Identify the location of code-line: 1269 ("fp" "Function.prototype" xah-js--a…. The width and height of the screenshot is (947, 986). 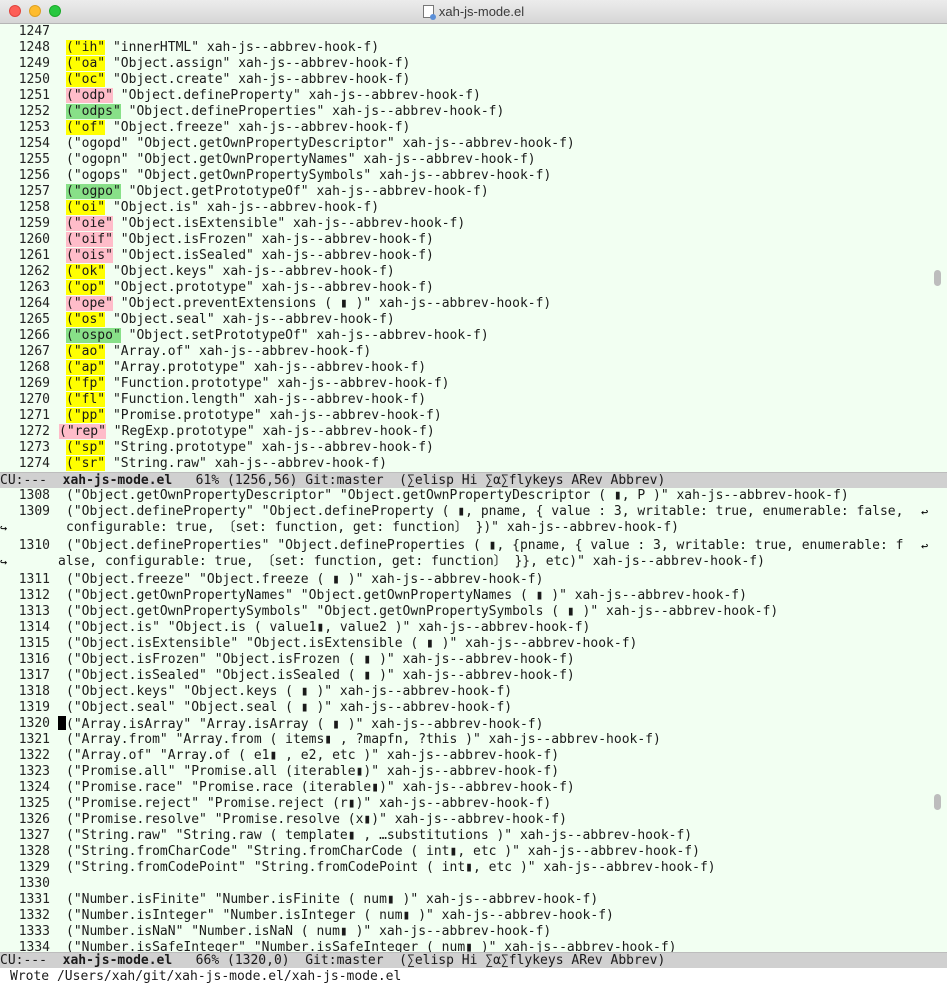
(465, 384).